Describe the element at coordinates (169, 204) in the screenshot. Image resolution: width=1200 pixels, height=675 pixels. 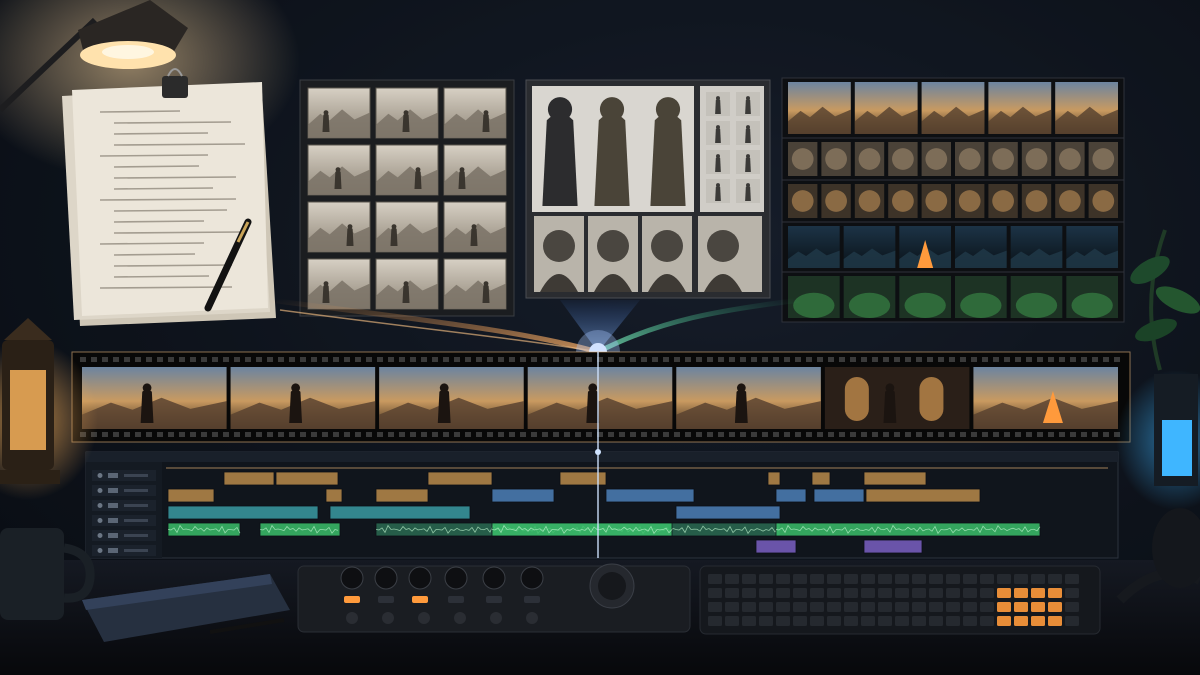
I see `script-pages` at that location.